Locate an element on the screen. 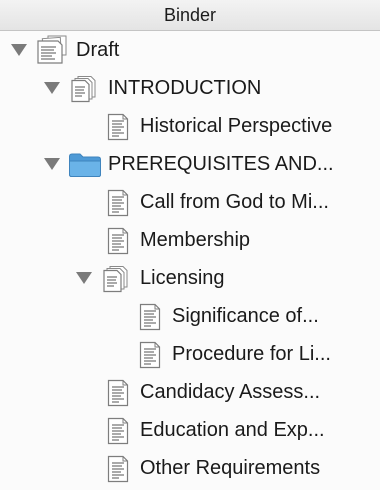  tree-item-label: Draft is located at coordinates (98, 50).